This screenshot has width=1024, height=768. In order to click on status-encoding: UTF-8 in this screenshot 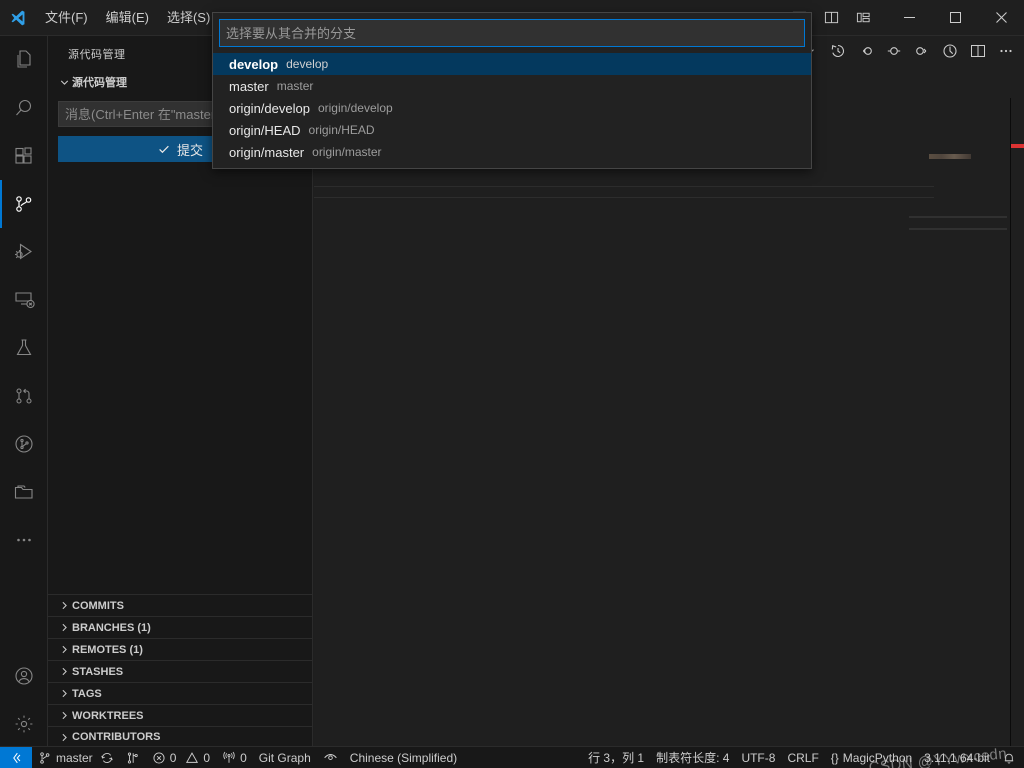, I will do `click(758, 757)`.